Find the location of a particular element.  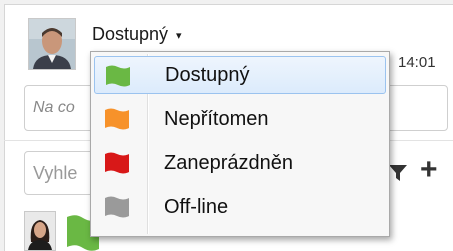

status-option-away: Nepřítomen is located at coordinates (240, 119).